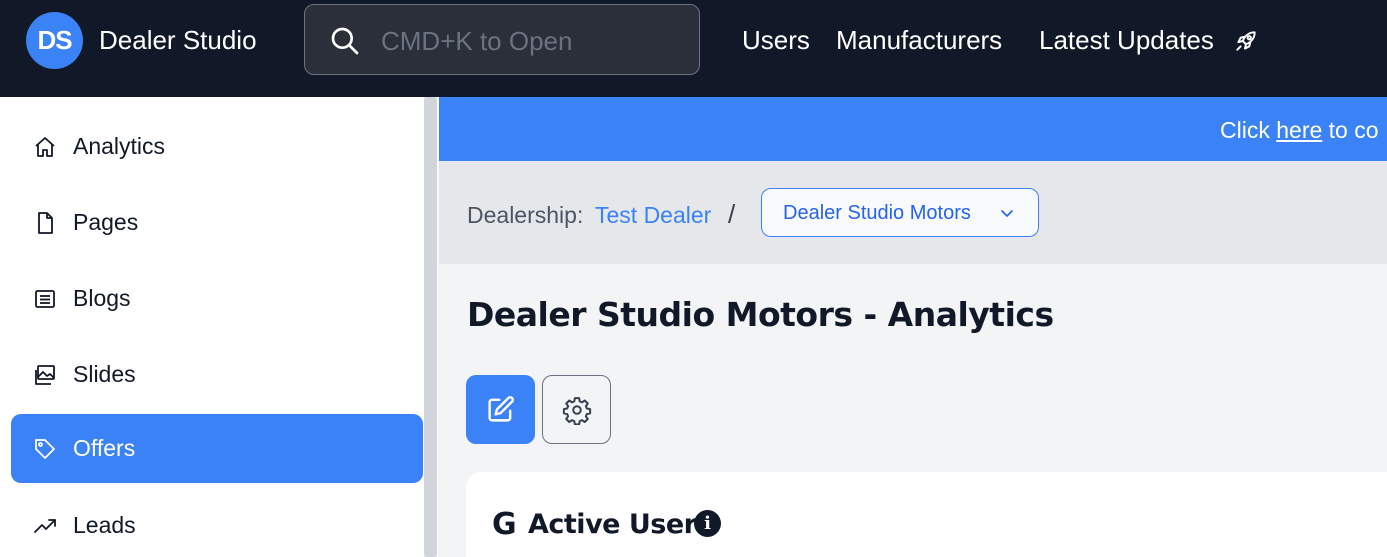 The height and width of the screenshot is (557, 1387). What do you see at coordinates (525, 215) in the screenshot?
I see `breadcrumb-label: Dealership:` at bounding box center [525, 215].